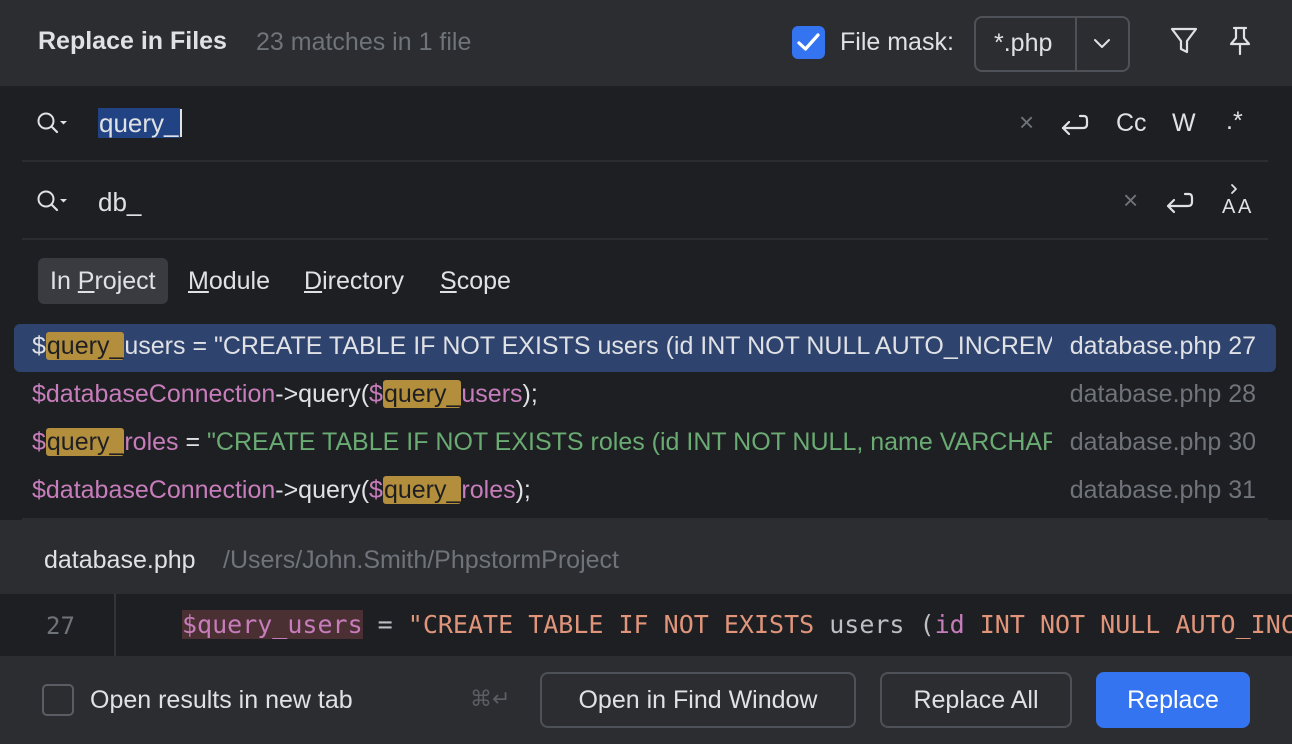 The width and height of the screenshot is (1292, 744). I want to click on tab-label: In, so click(64, 281).